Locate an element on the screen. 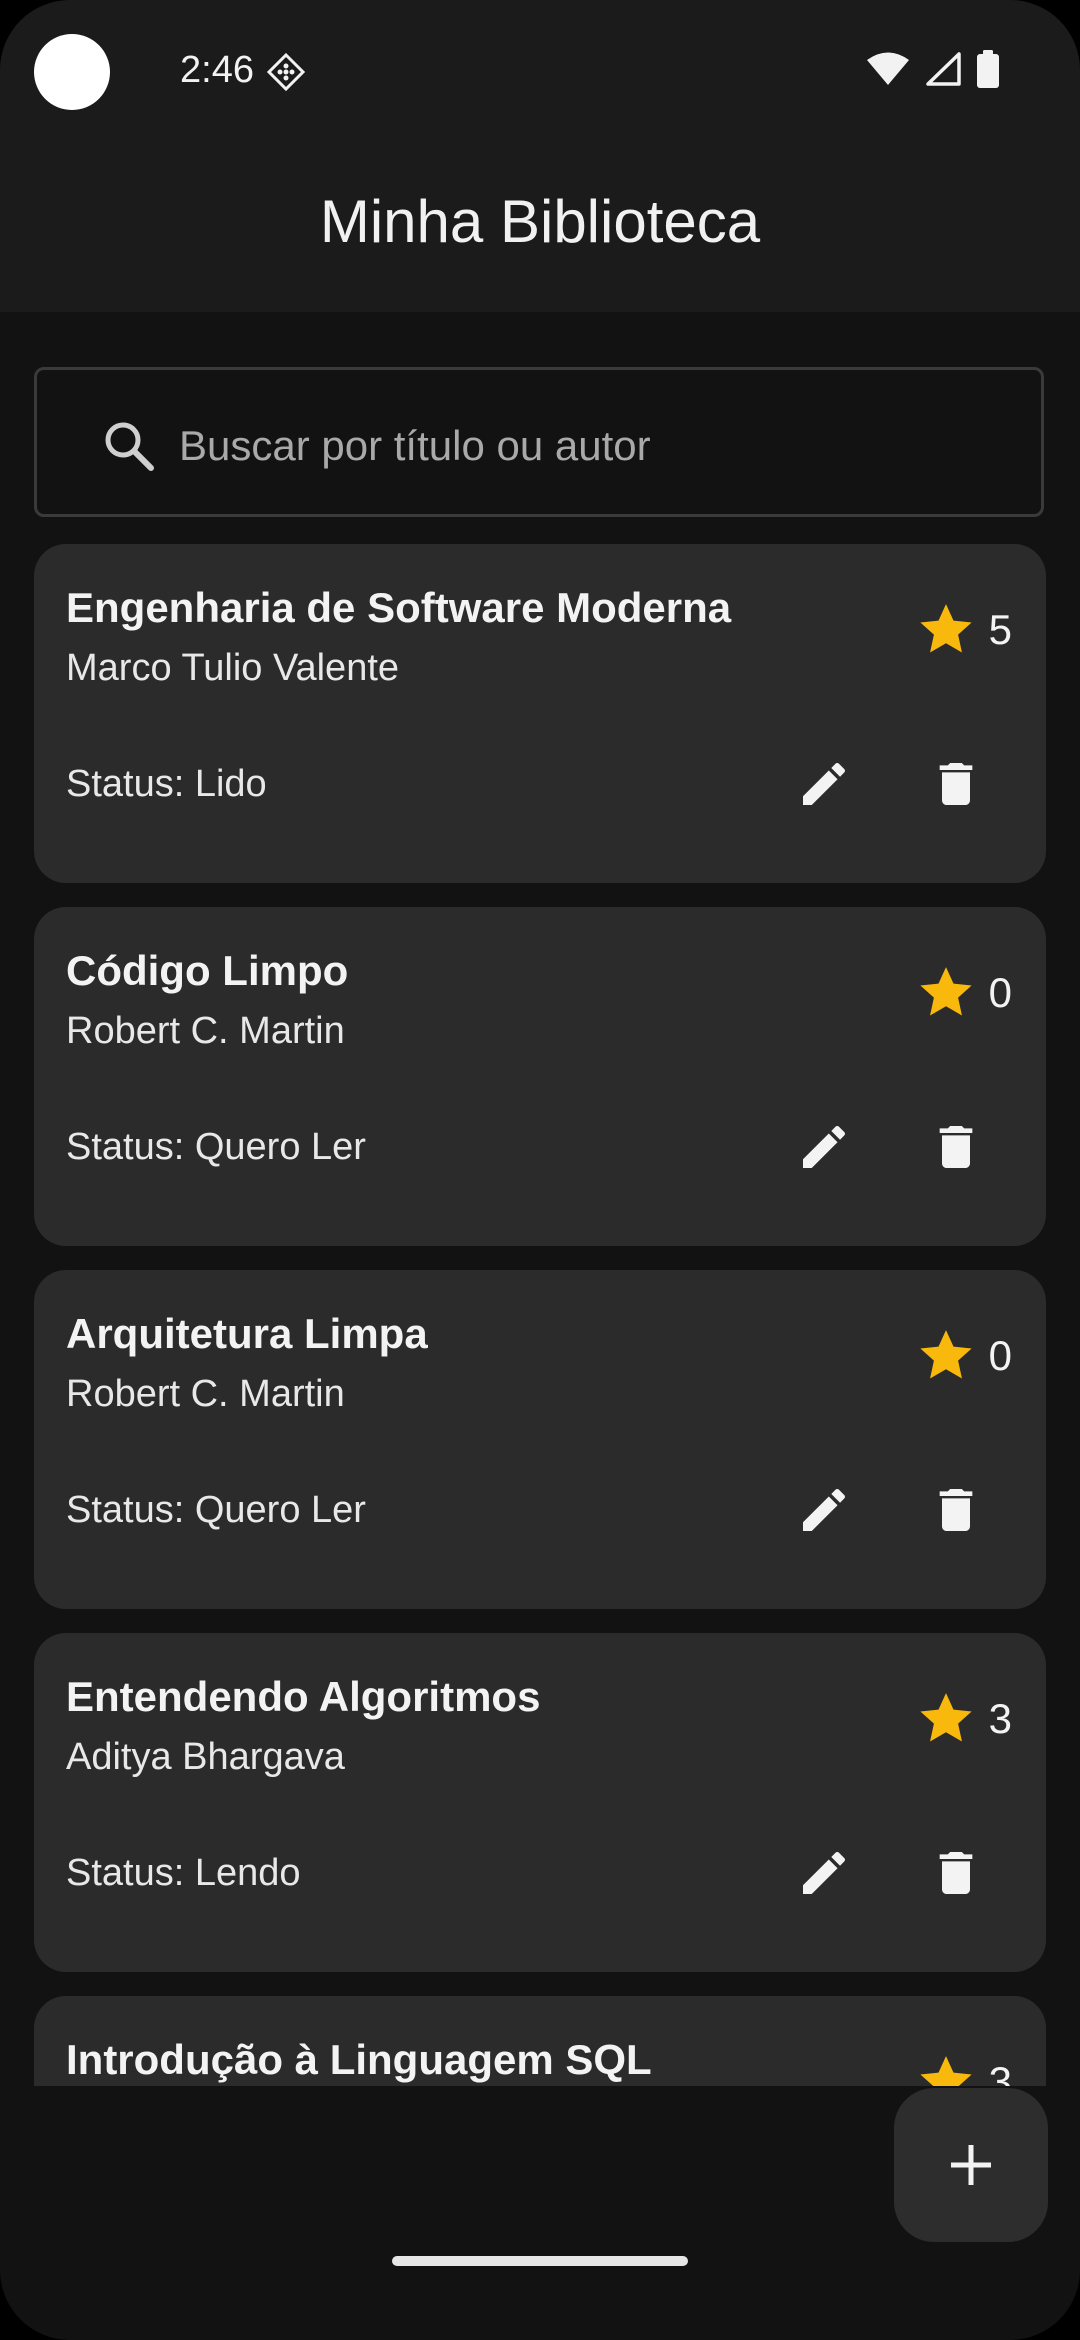 This screenshot has width=1080, height=2340. book-author: Marco Tulio Valente is located at coordinates (233, 668).